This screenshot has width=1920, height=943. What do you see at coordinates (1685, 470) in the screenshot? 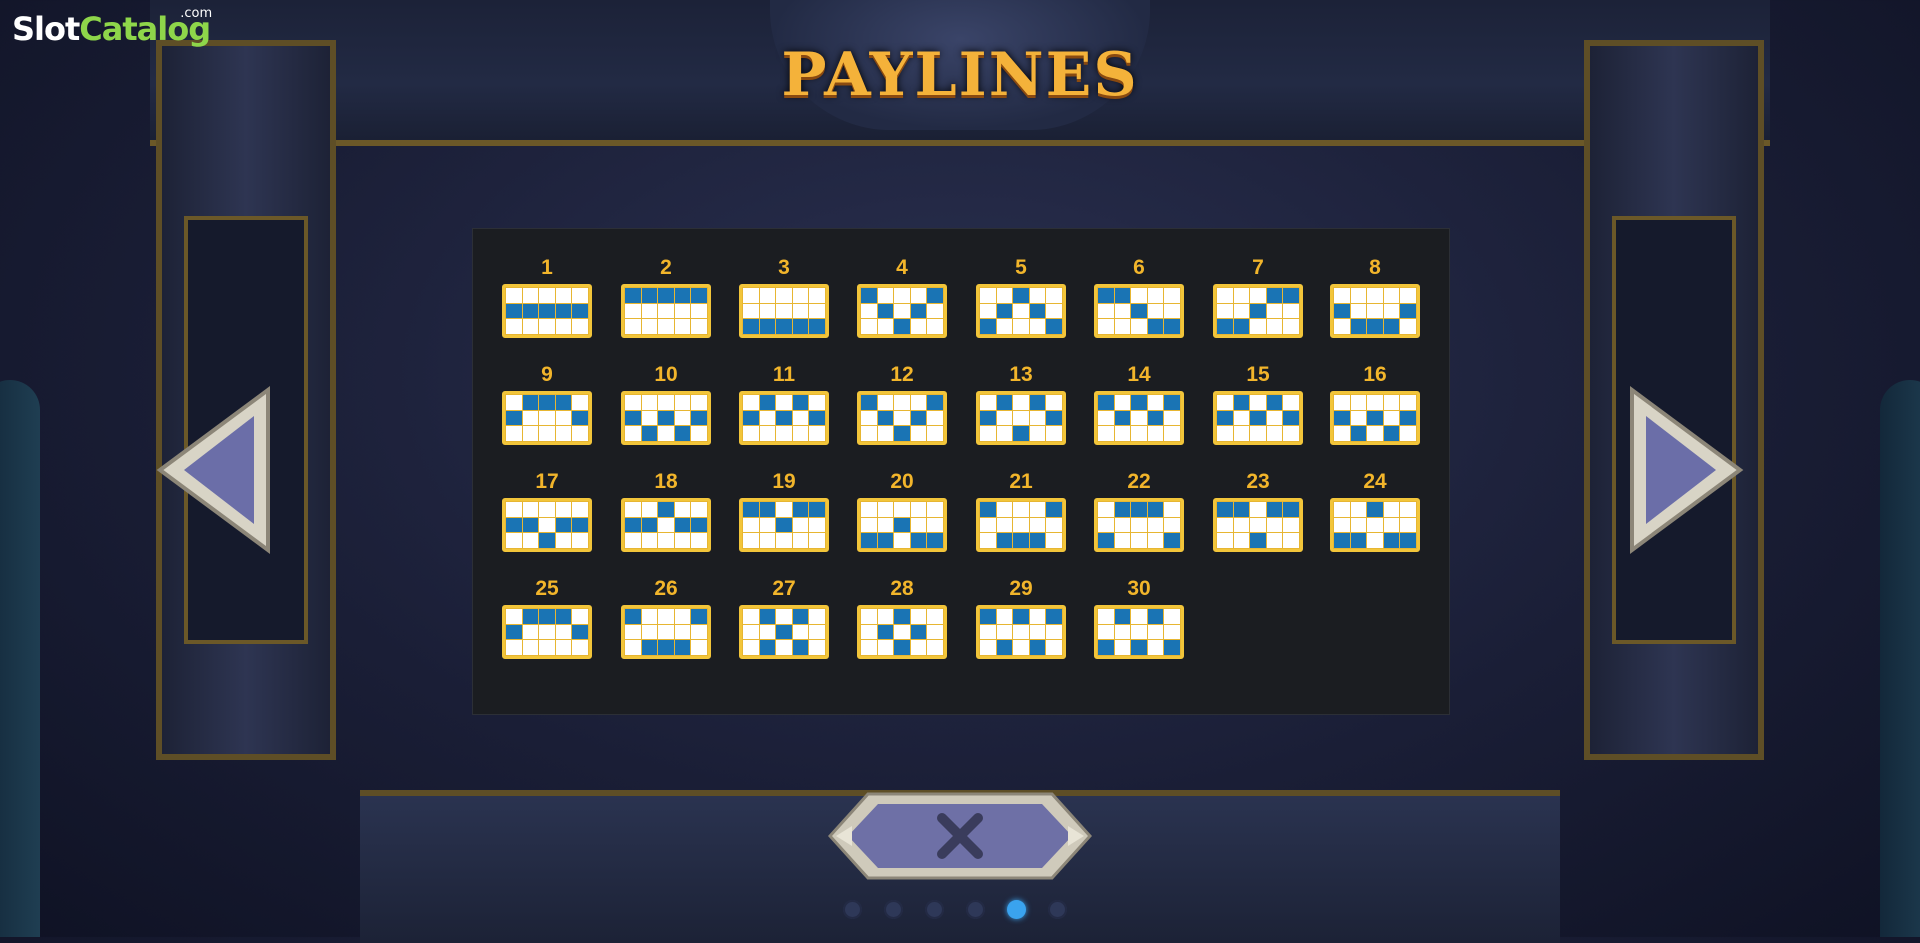
I see `next-page-button` at bounding box center [1685, 470].